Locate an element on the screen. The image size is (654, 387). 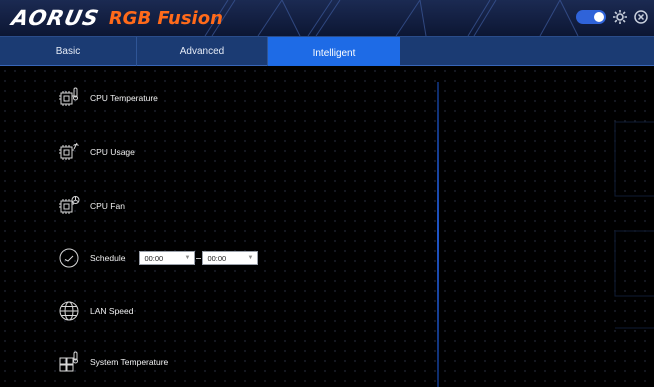
option-label: CPU Fan is located at coordinates (107, 206).